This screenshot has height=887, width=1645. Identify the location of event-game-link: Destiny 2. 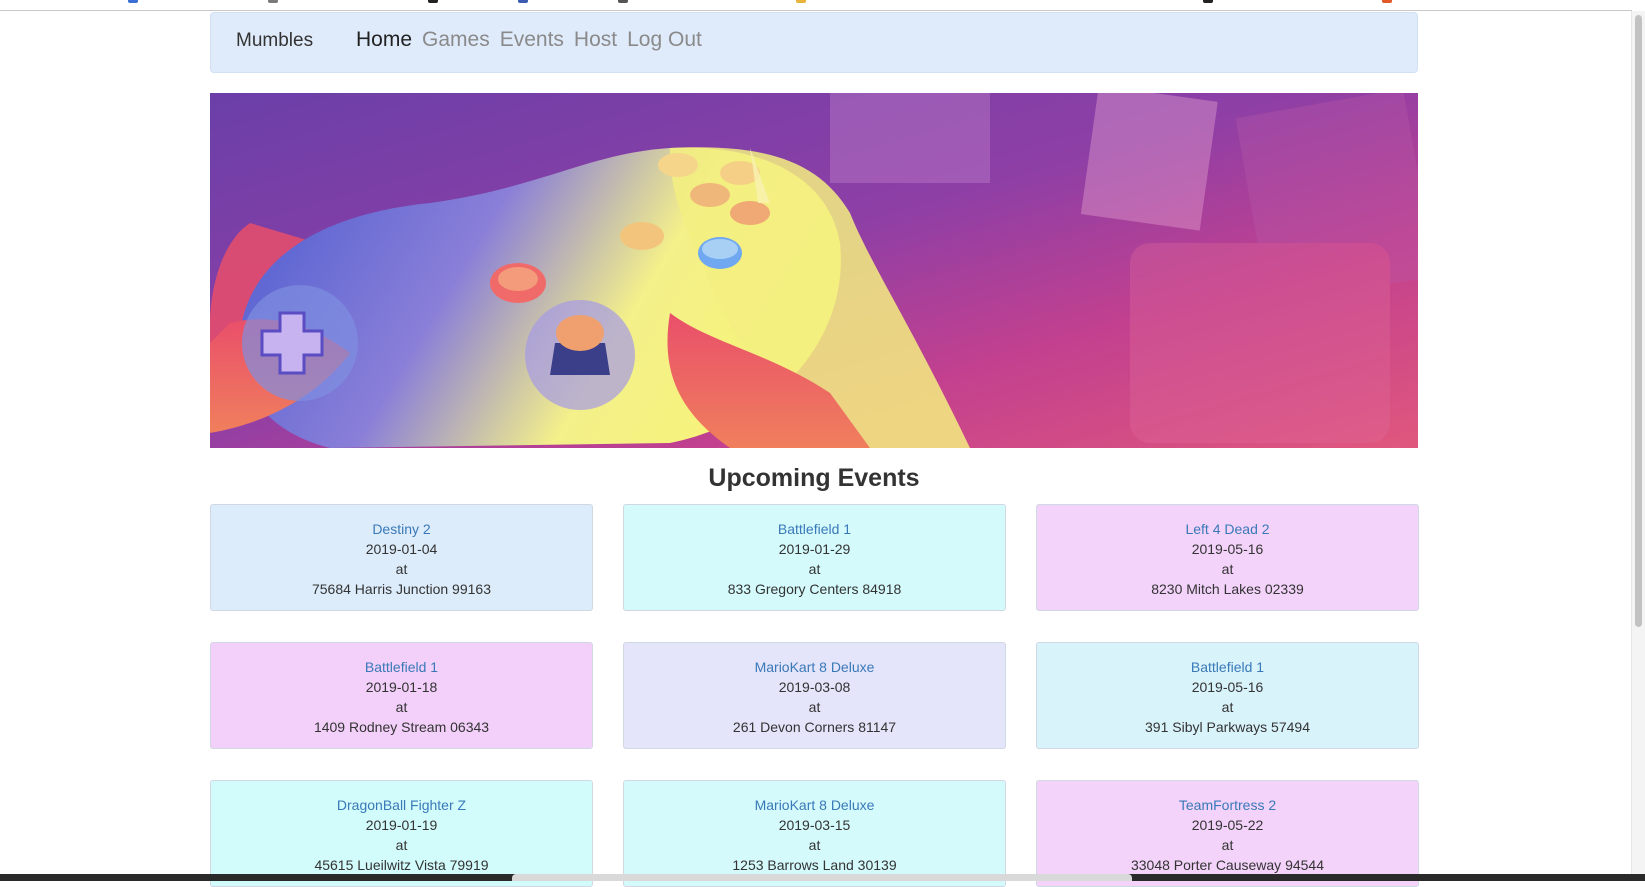
(401, 529).